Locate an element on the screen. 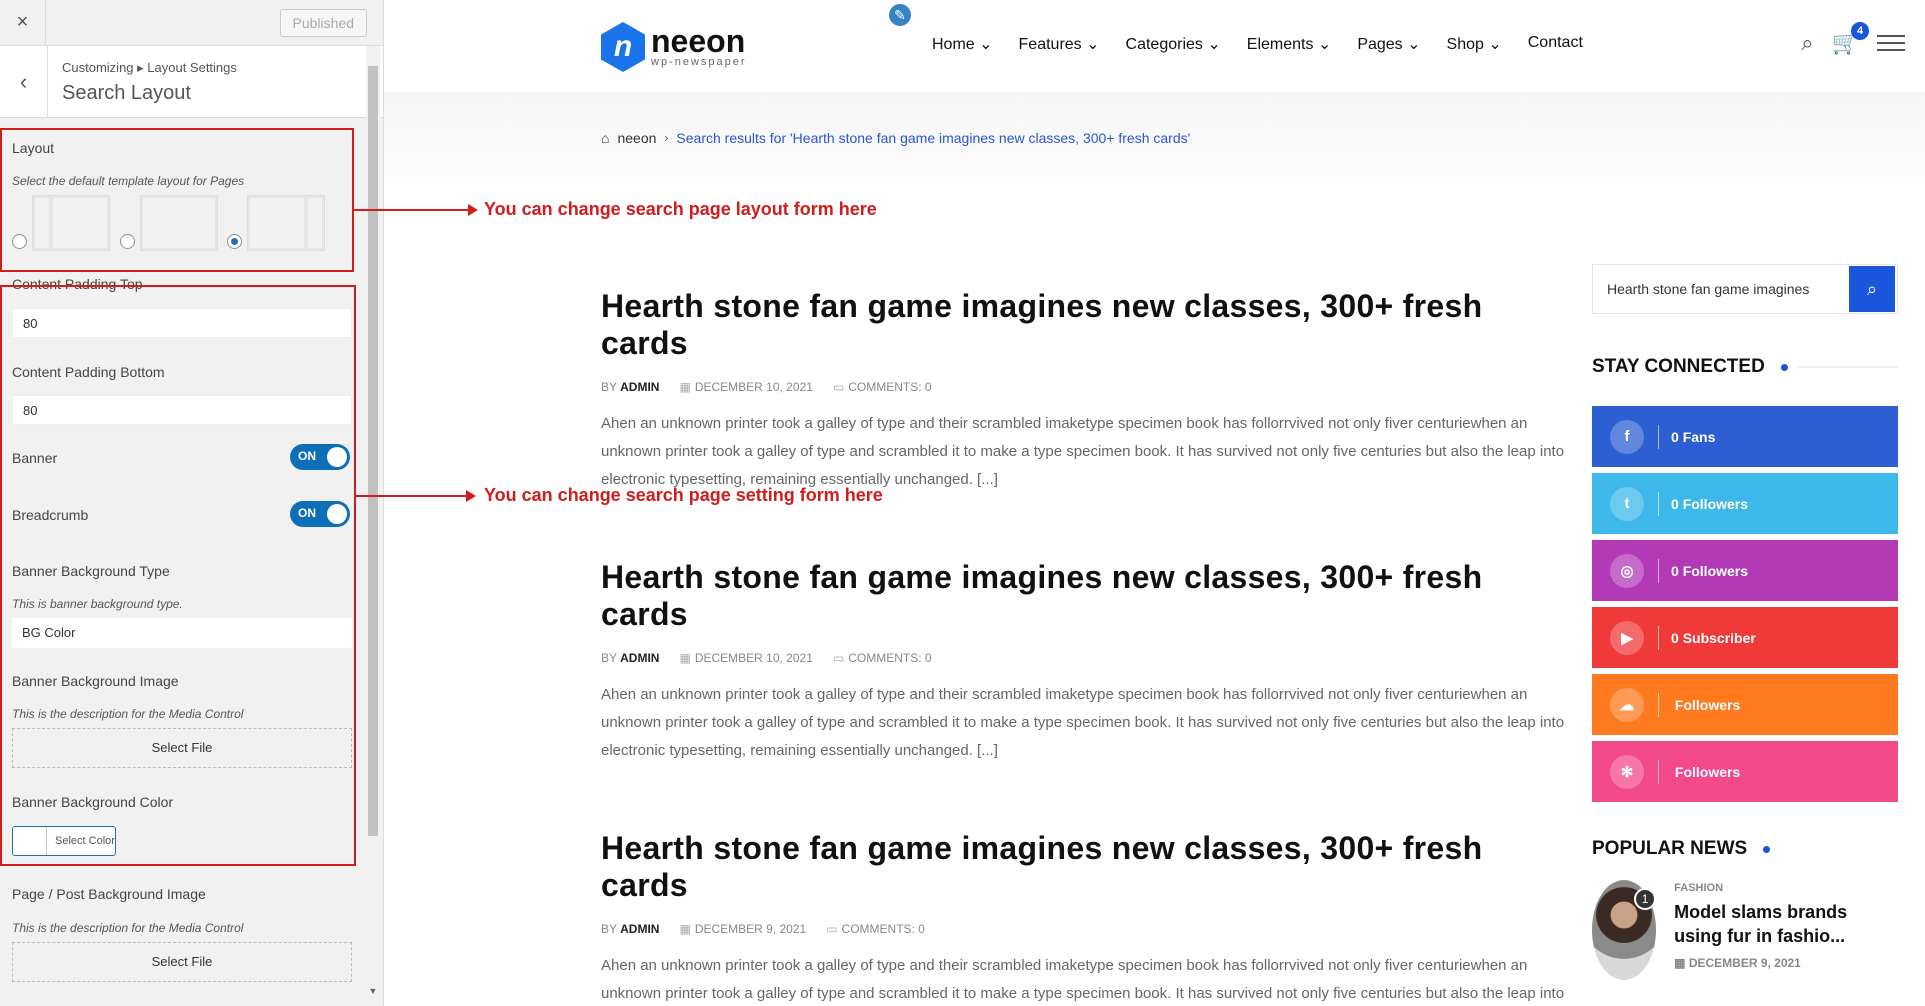 The image size is (1925, 1006). social-facebook: f 0 Fans is located at coordinates (1745, 436).